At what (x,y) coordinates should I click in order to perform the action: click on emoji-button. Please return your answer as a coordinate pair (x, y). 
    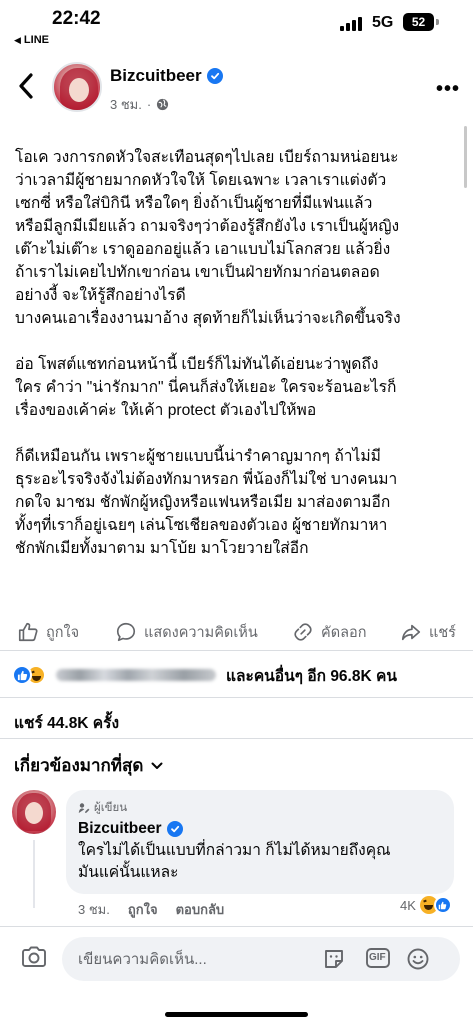
    Looking at the image, I should click on (418, 961).